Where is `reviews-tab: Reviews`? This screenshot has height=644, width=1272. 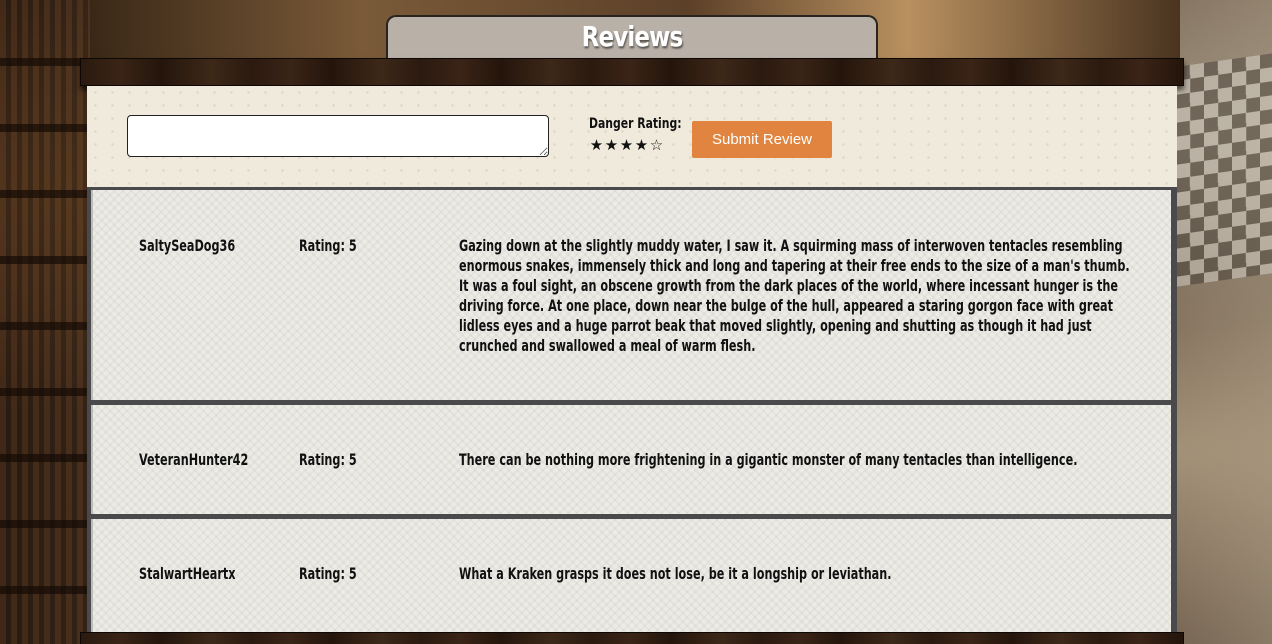
reviews-tab: Reviews is located at coordinates (632, 37).